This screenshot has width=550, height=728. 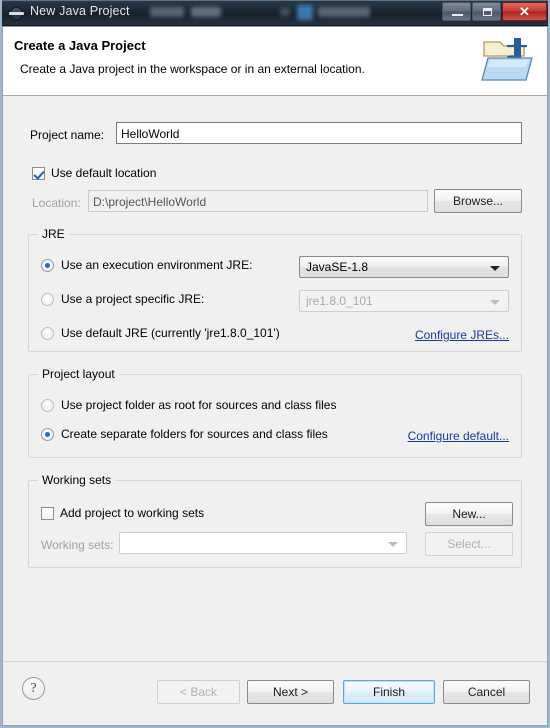 What do you see at coordinates (47, 405) in the screenshot?
I see `layout-root-radio` at bounding box center [47, 405].